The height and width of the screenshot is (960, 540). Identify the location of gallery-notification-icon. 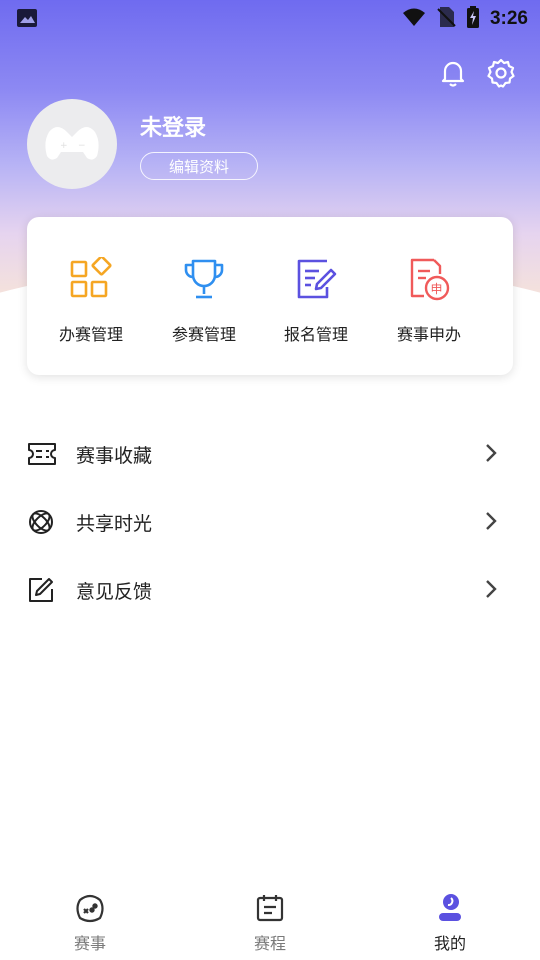
(27, 20).